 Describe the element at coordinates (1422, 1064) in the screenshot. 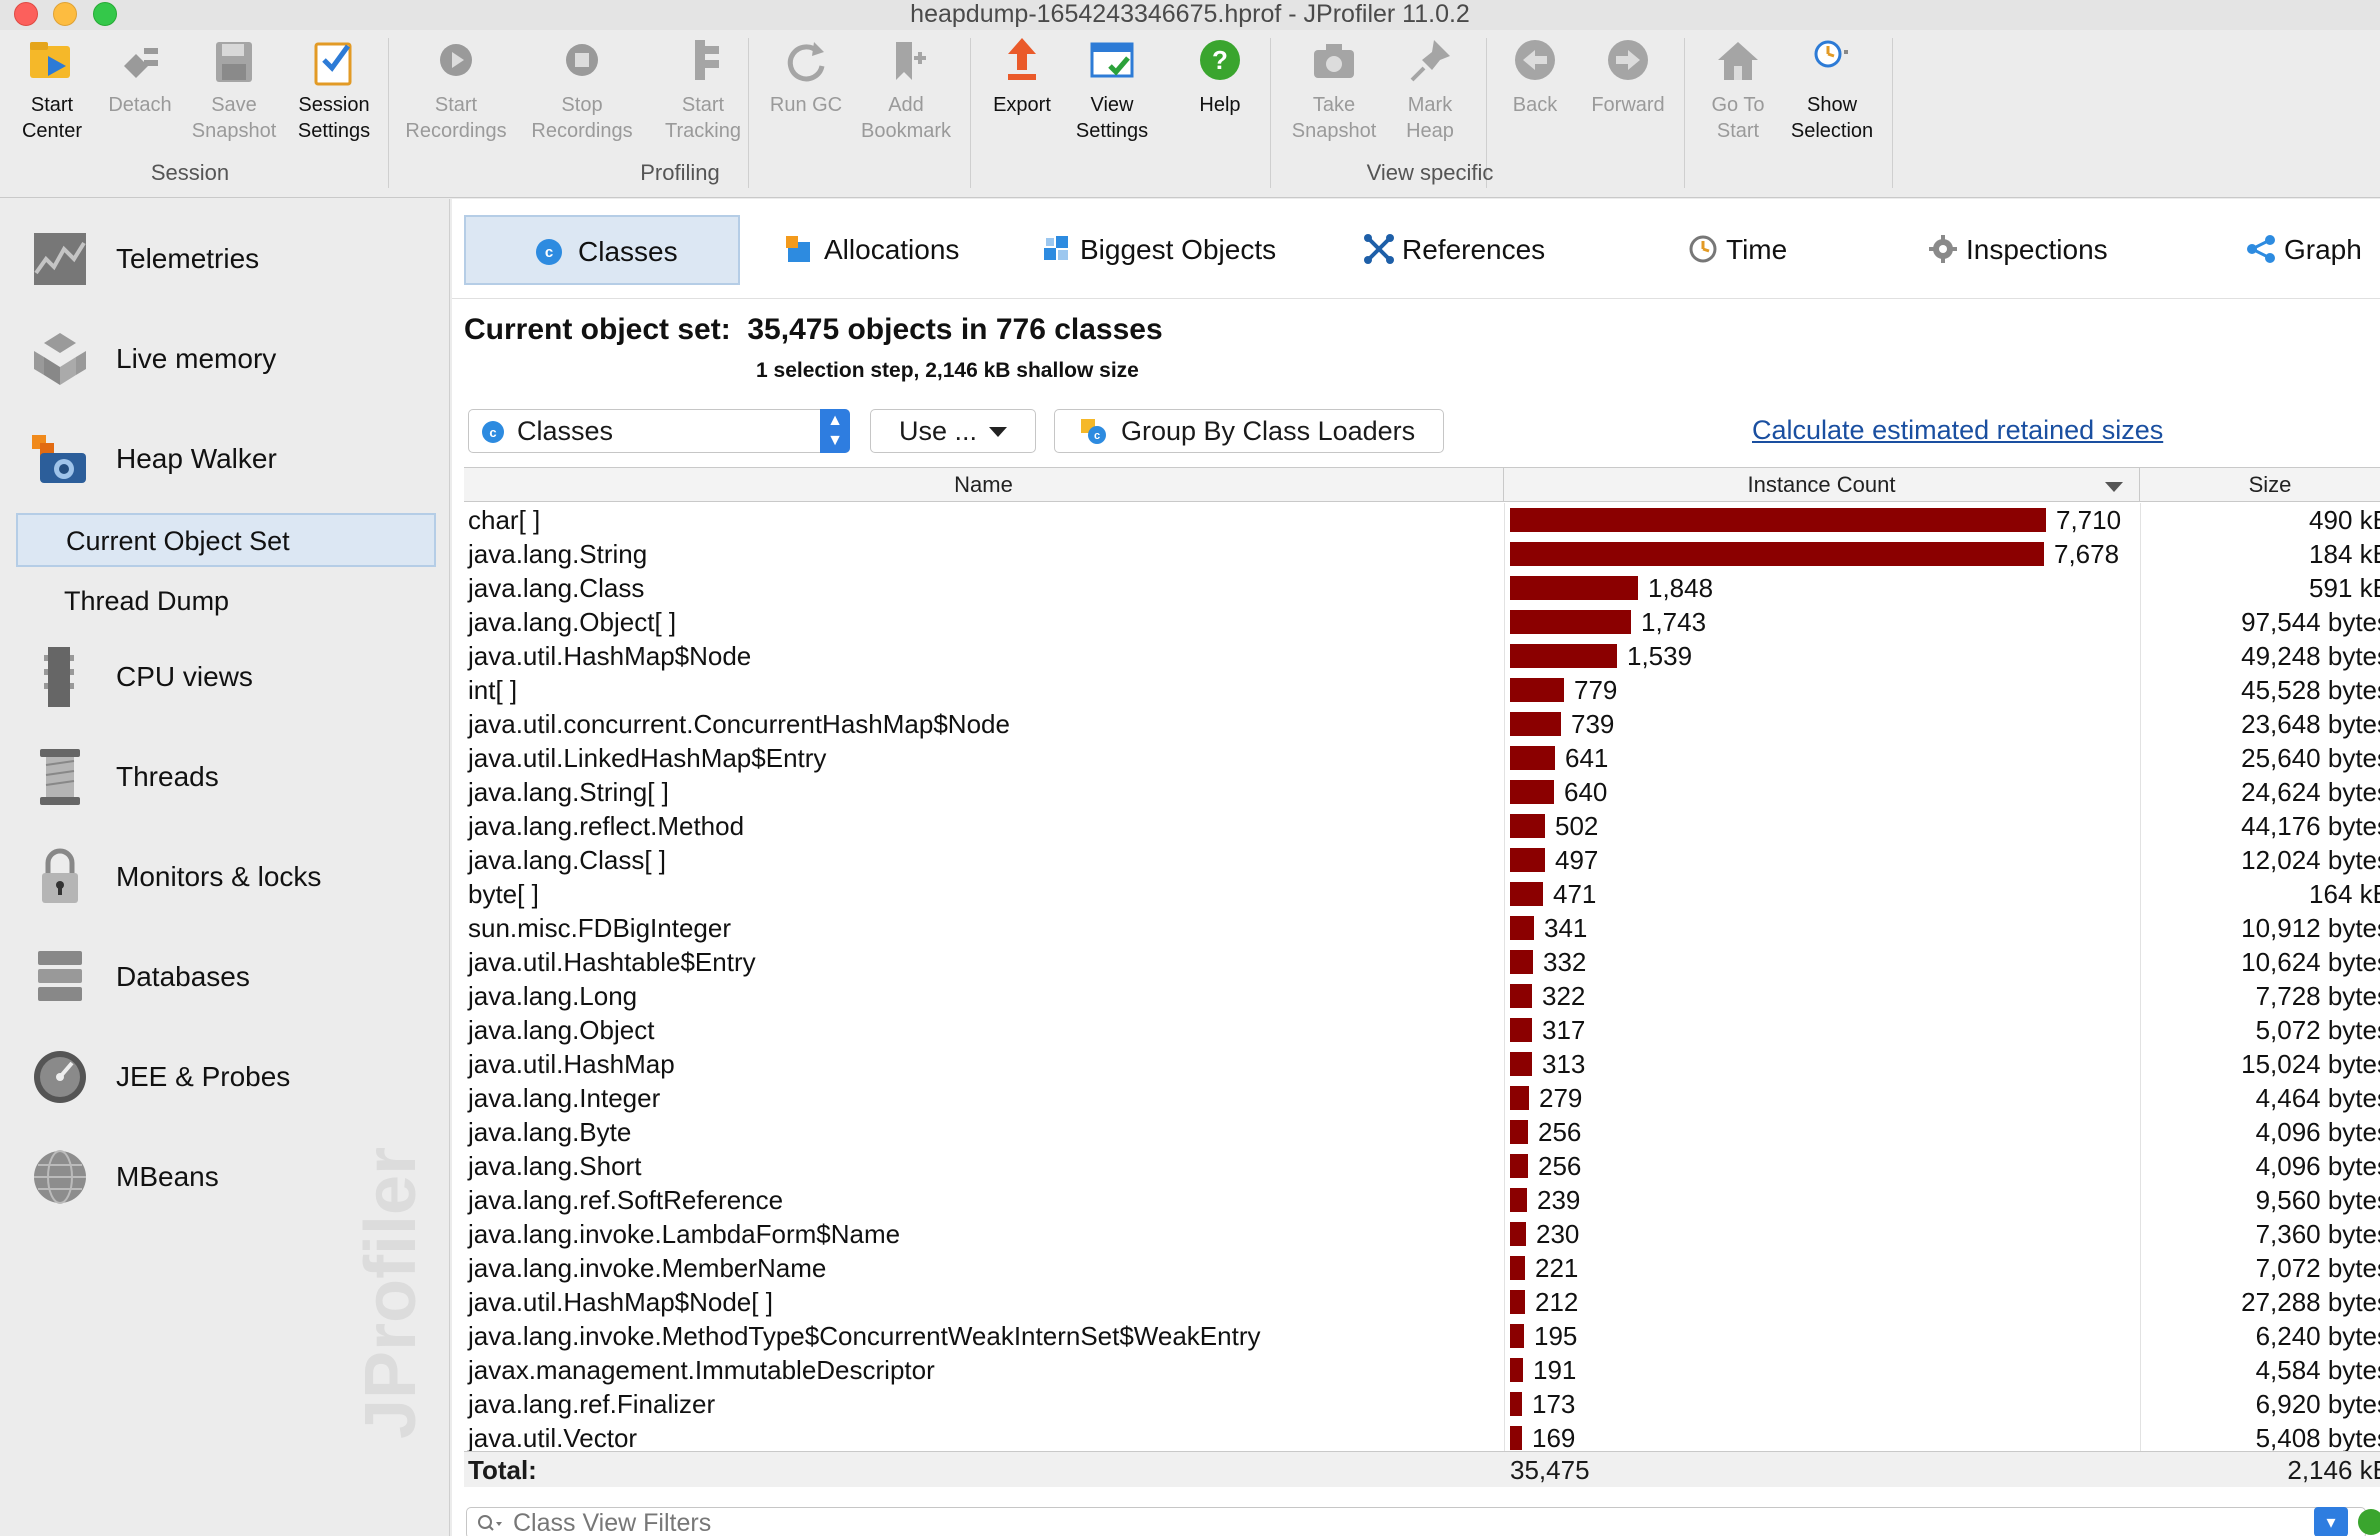

I see `table-row: java.util.HashMap 313 15,024 bytes` at that location.